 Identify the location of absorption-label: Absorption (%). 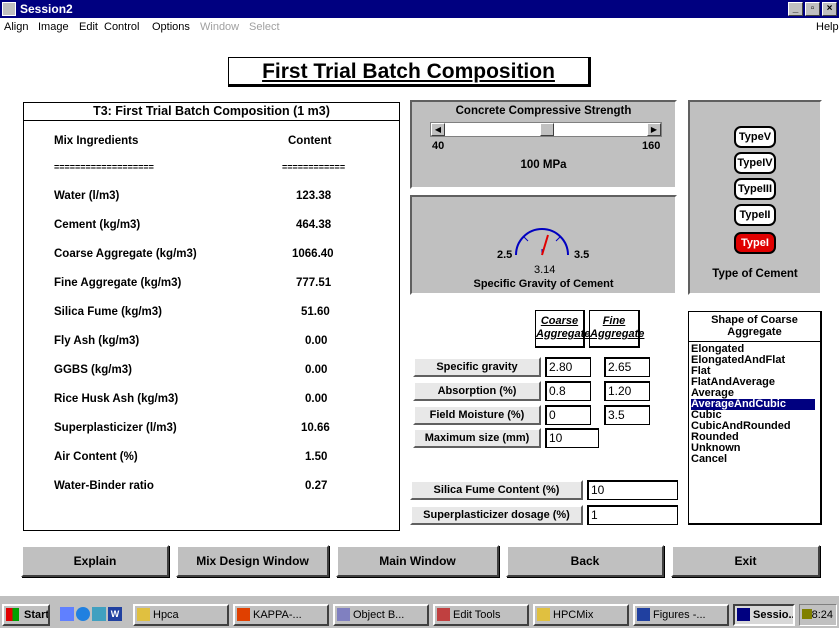
(477, 391).